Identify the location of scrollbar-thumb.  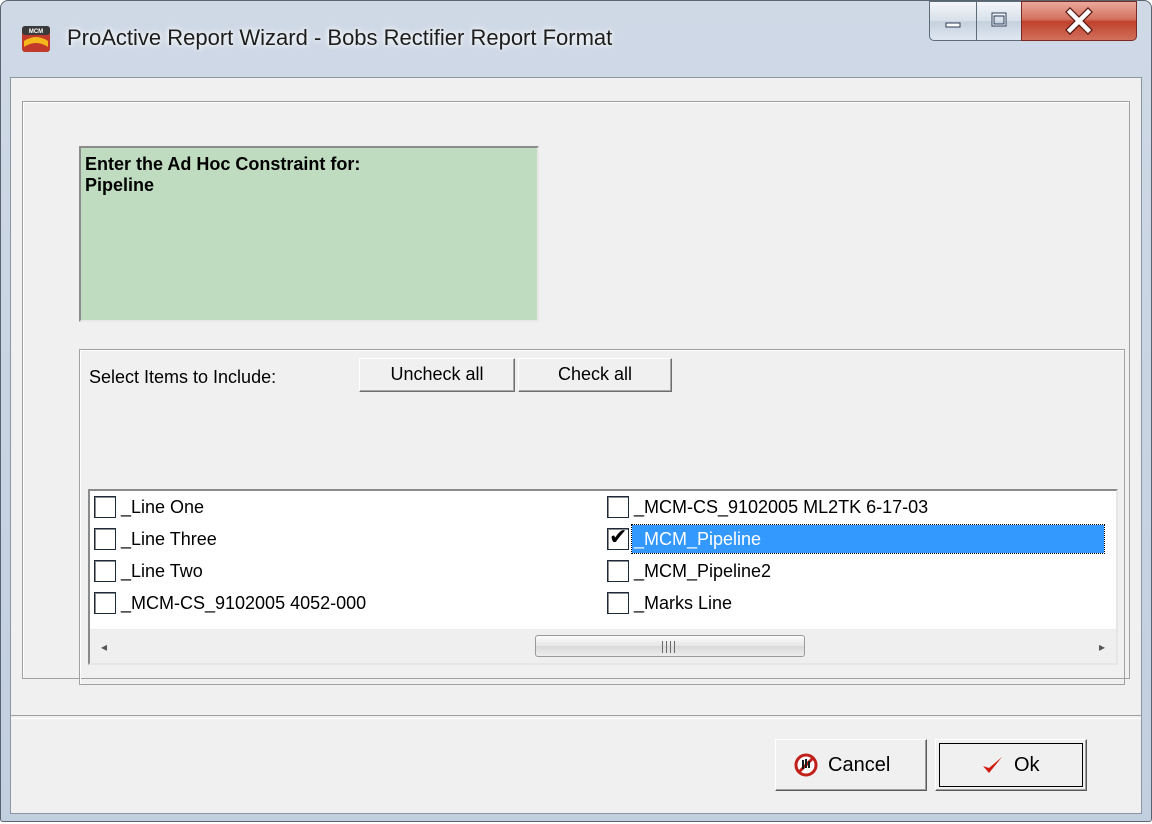
(670, 646).